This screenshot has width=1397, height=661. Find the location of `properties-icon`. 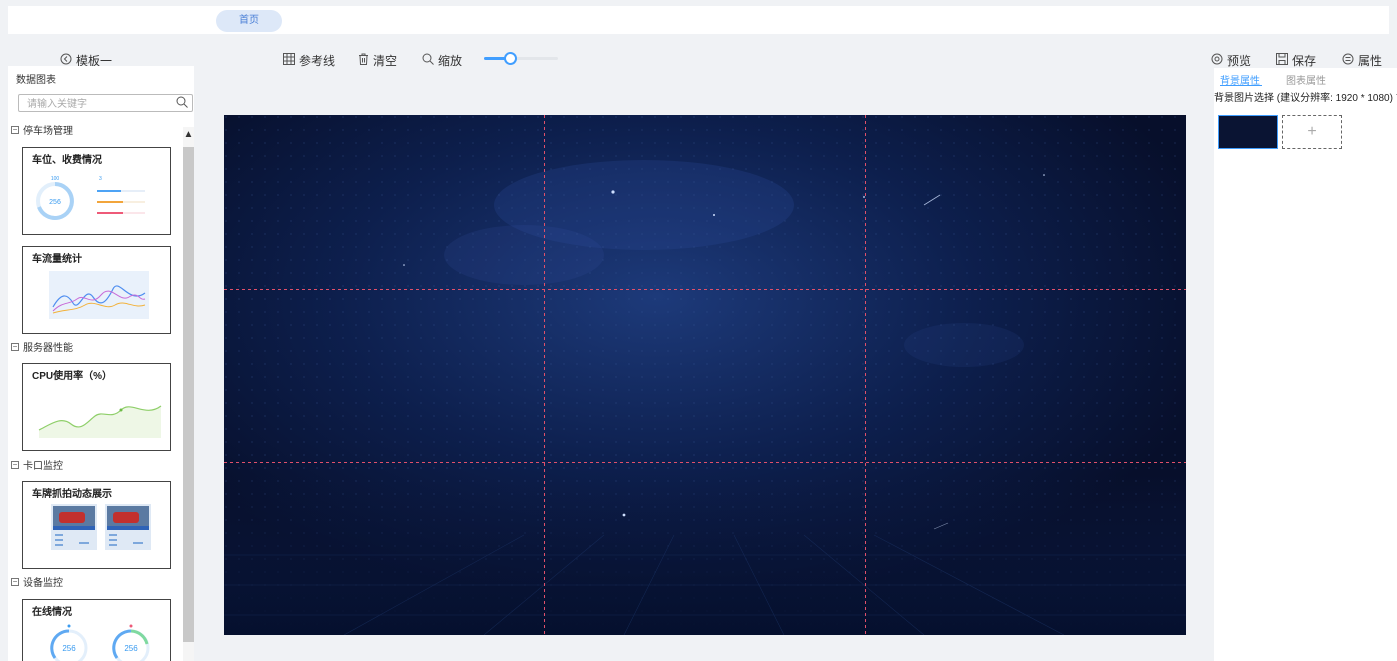

properties-icon is located at coordinates (1348, 60).